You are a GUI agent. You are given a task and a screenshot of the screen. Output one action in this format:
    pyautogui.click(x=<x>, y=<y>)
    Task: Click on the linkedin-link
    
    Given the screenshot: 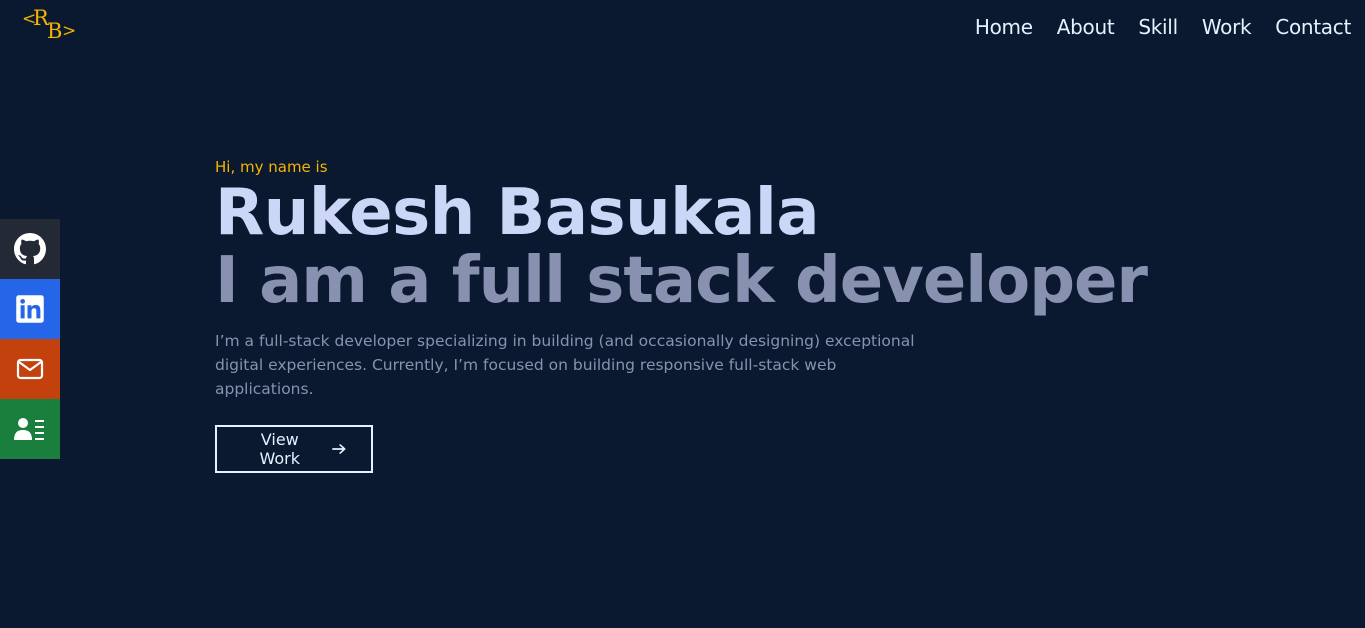 What is the action you would take?
    pyautogui.click(x=30, y=309)
    